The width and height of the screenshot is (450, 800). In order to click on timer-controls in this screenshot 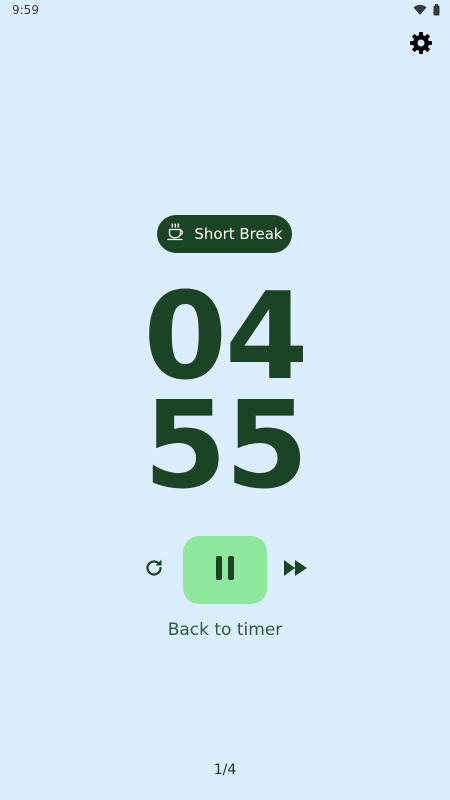, I will do `click(225, 570)`.